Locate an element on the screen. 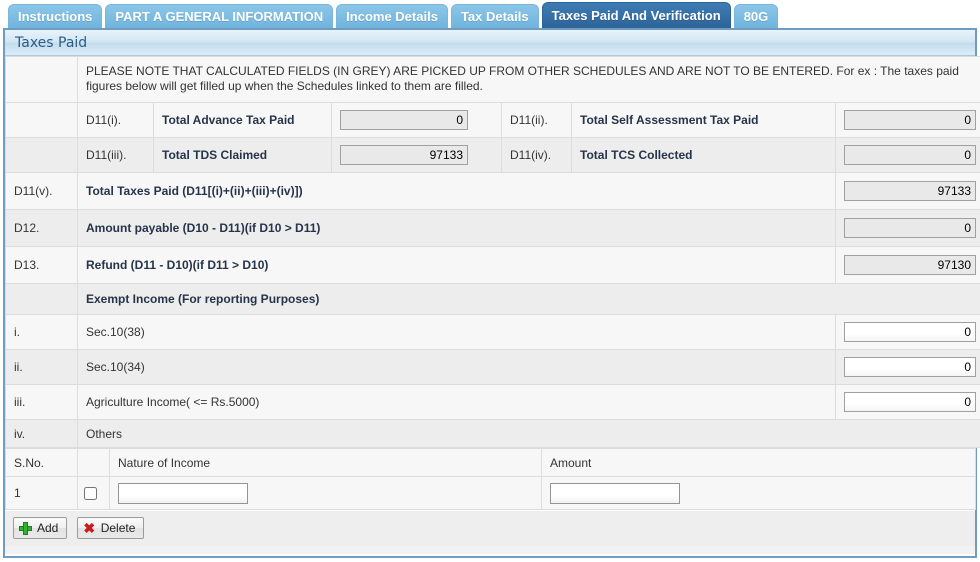 Image resolution: width=980 pixels, height=562 pixels. close-icon: ✖ is located at coordinates (89, 527).